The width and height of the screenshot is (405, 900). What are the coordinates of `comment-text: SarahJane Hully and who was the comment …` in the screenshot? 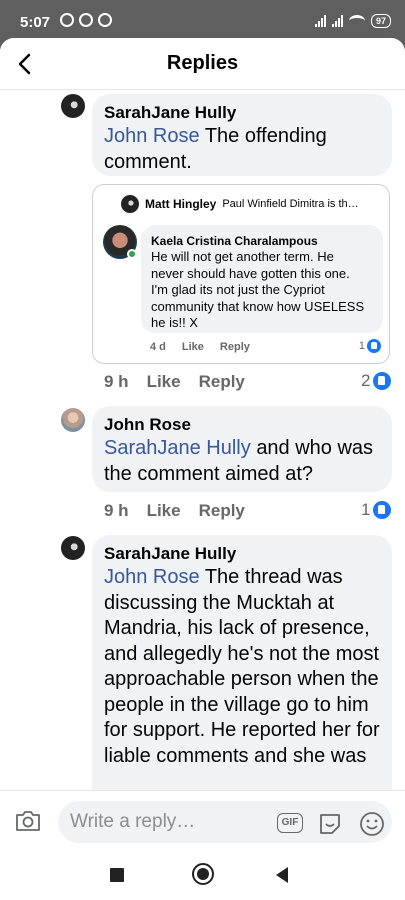 It's located at (242, 461).